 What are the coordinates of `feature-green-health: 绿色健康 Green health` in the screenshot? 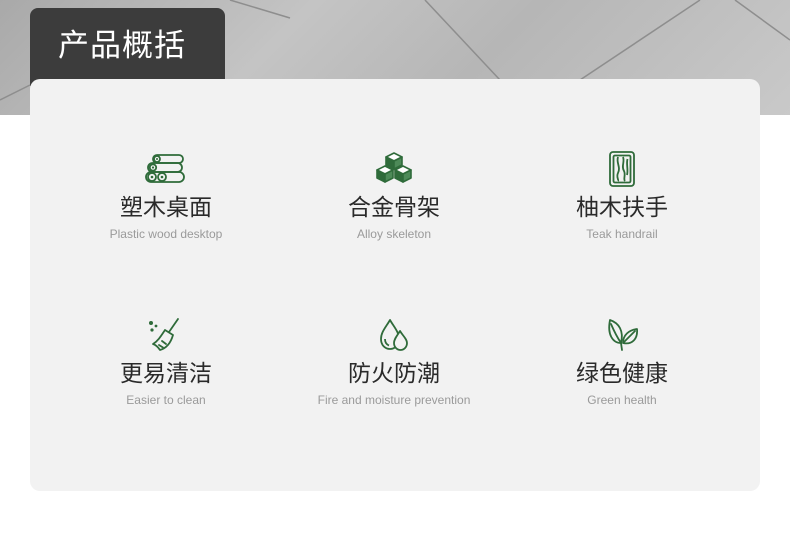 It's located at (622, 362).